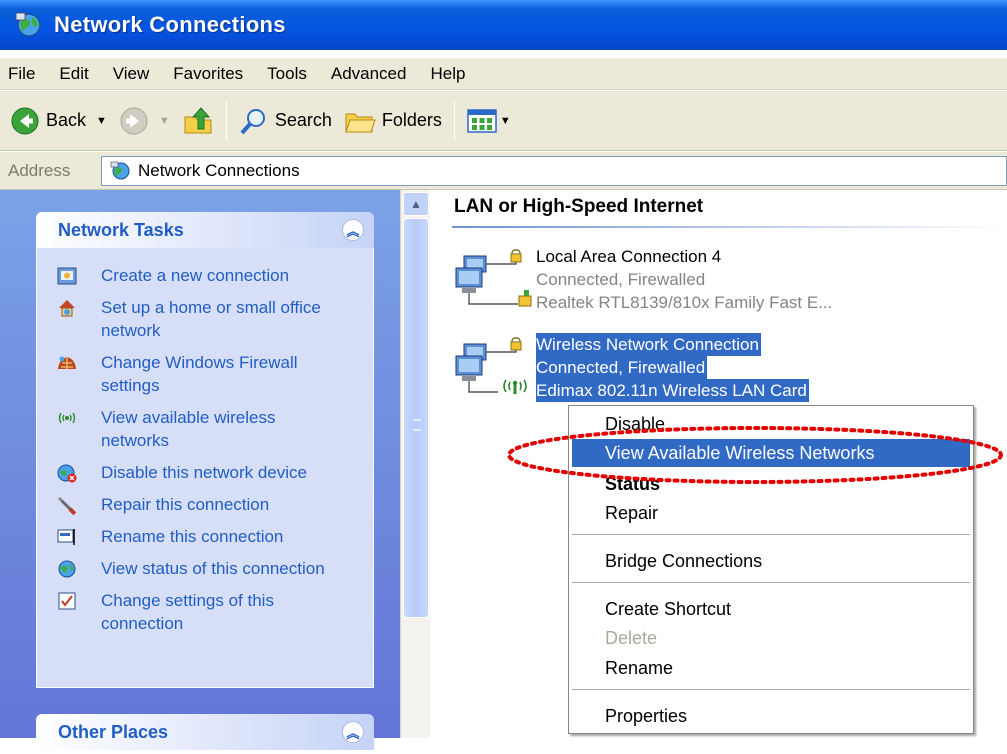 This screenshot has height=754, width=1007. I want to click on folders-label: Folders, so click(411, 120).